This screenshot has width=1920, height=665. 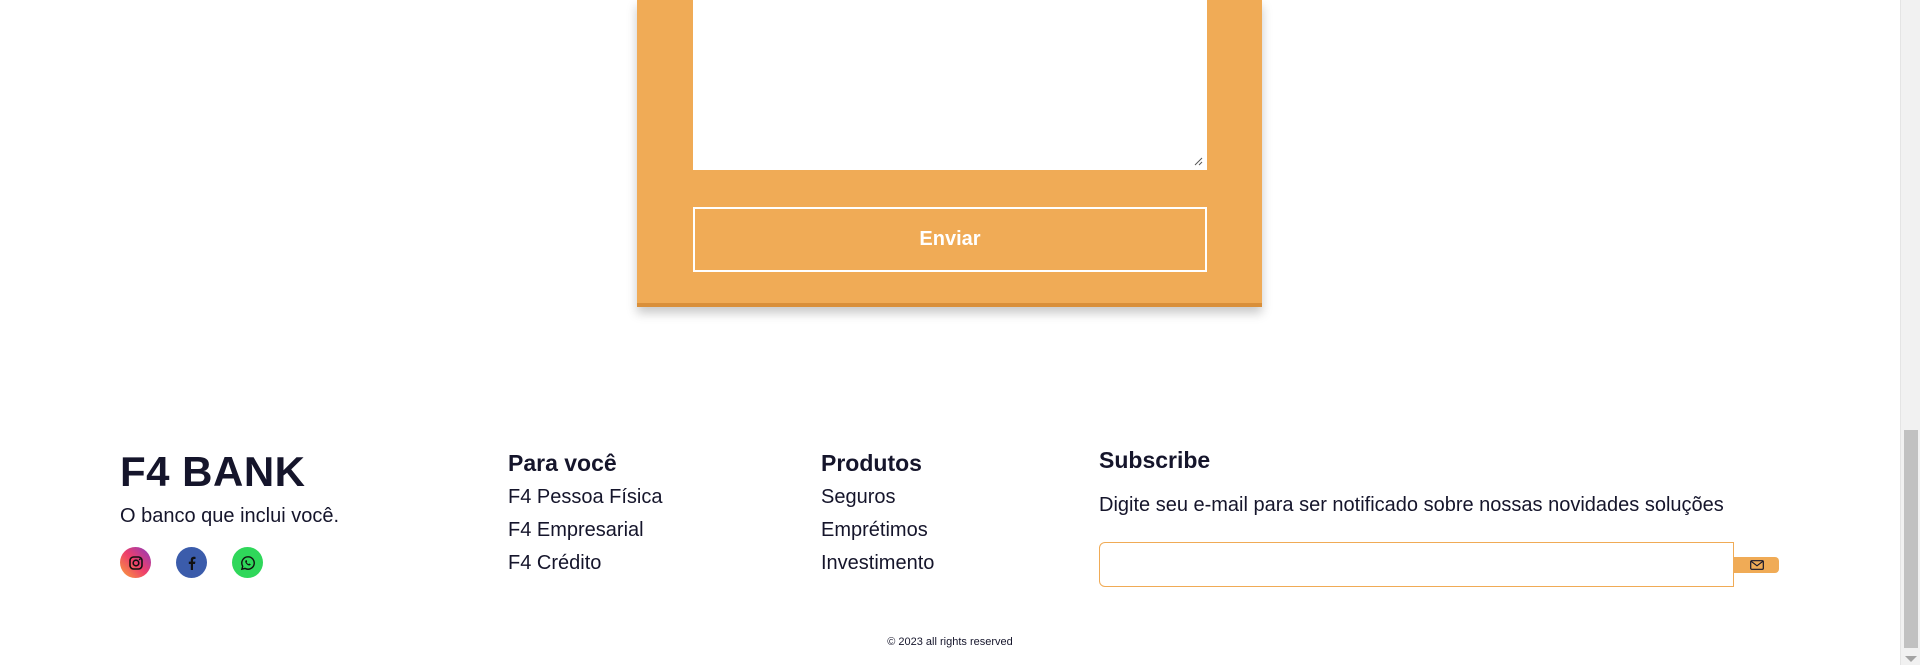 I want to click on link-f4-credito: F4 Crédito, so click(x=585, y=563).